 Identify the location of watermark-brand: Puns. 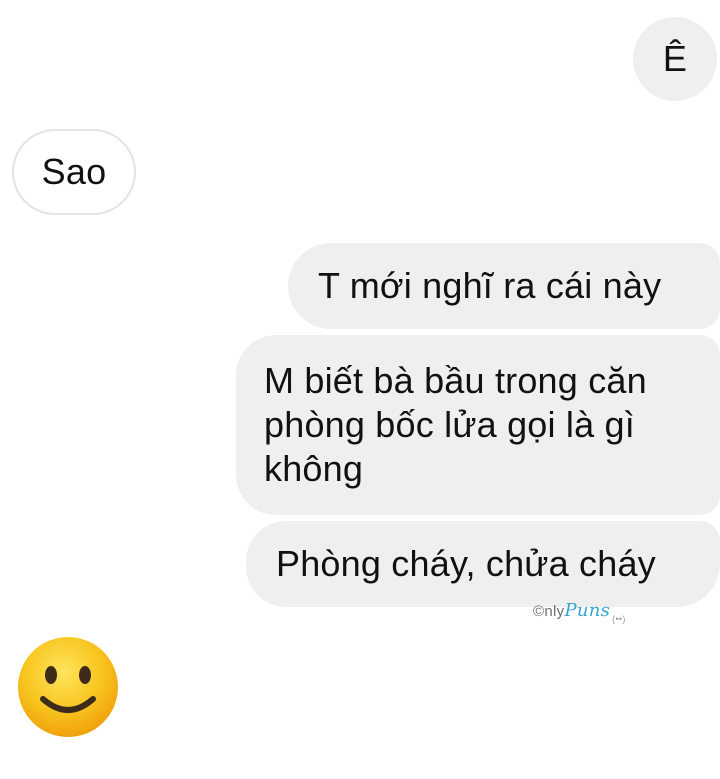
(587, 610).